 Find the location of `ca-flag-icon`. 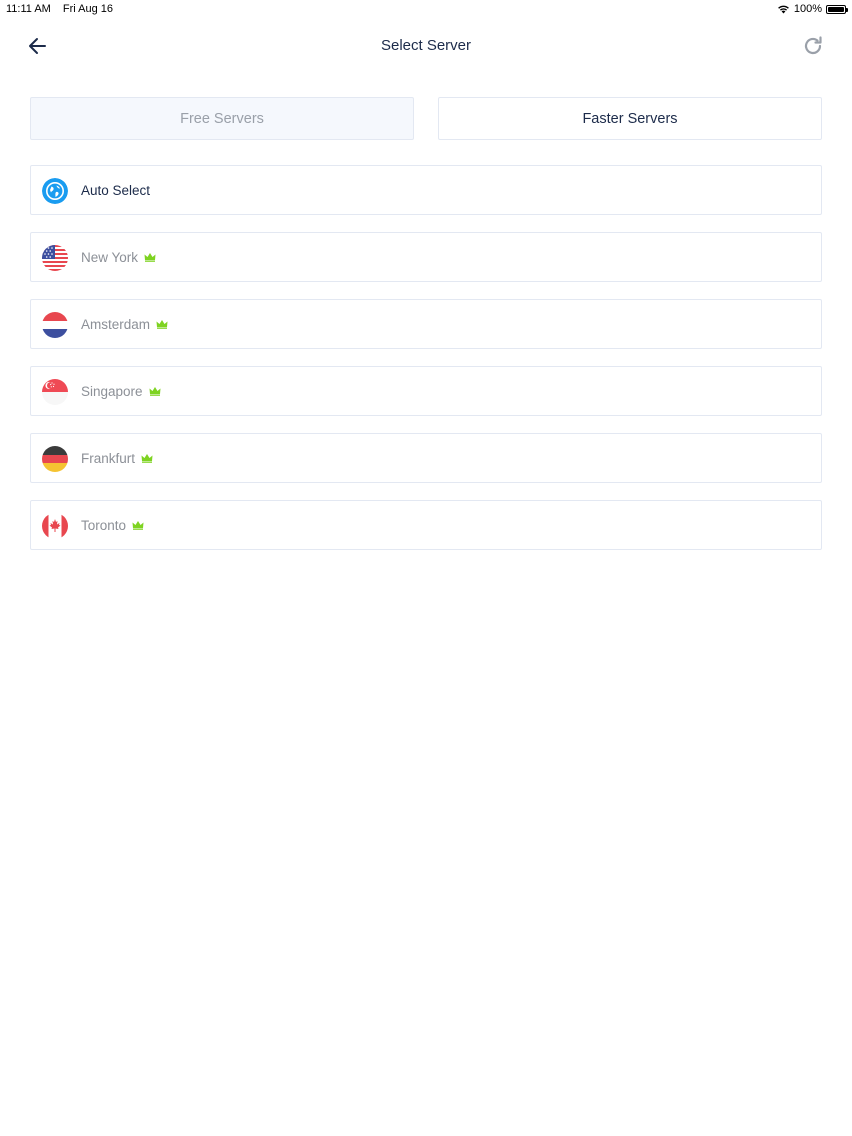

ca-flag-icon is located at coordinates (55, 526).